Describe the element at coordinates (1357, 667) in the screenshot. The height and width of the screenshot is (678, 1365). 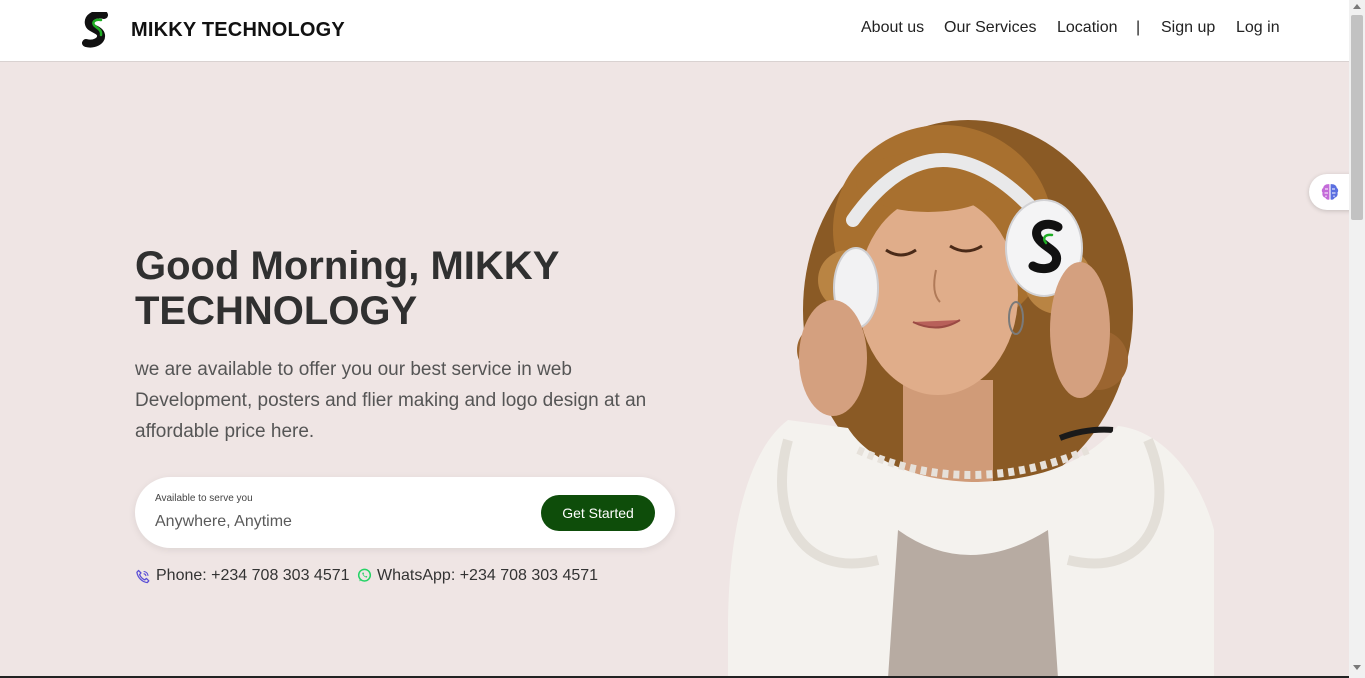
I see `scroll-down-arrow-icon` at that location.